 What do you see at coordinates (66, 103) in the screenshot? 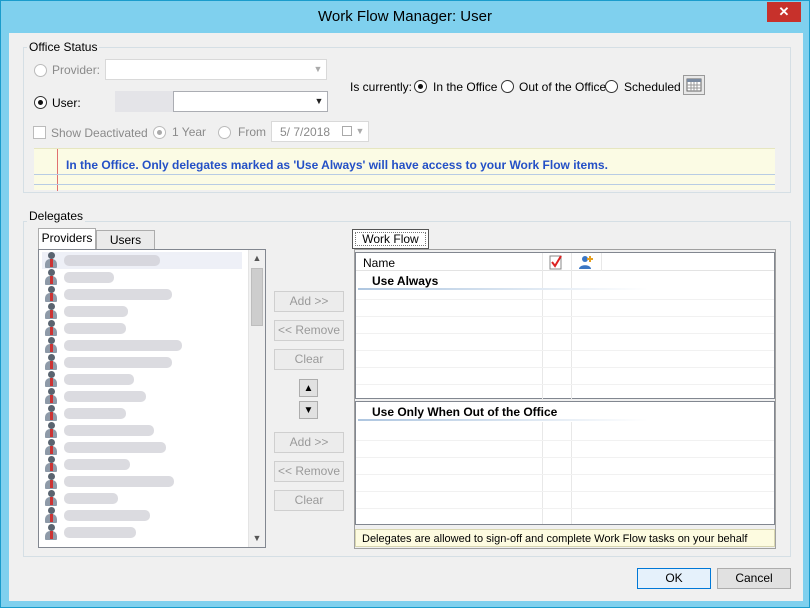
I see `user-label: User:` at bounding box center [66, 103].